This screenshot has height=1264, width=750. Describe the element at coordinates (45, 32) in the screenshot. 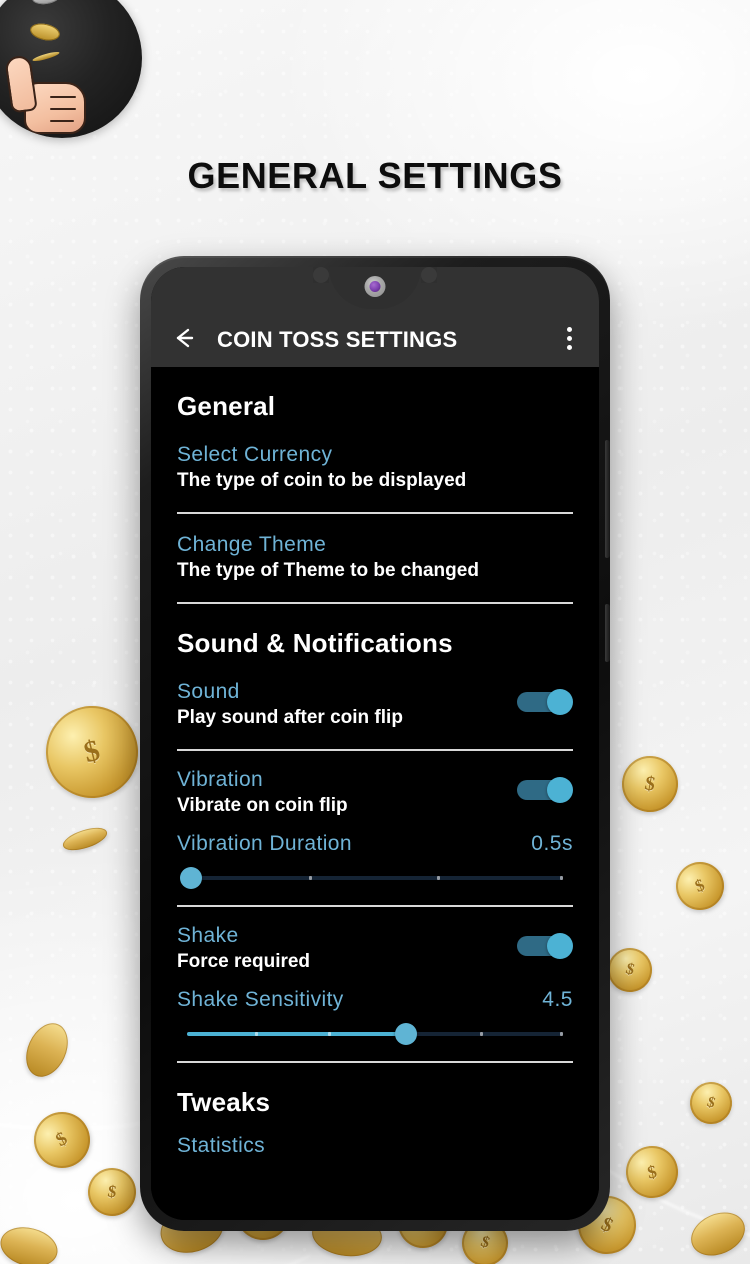

I see `gold-coin-icon` at that location.